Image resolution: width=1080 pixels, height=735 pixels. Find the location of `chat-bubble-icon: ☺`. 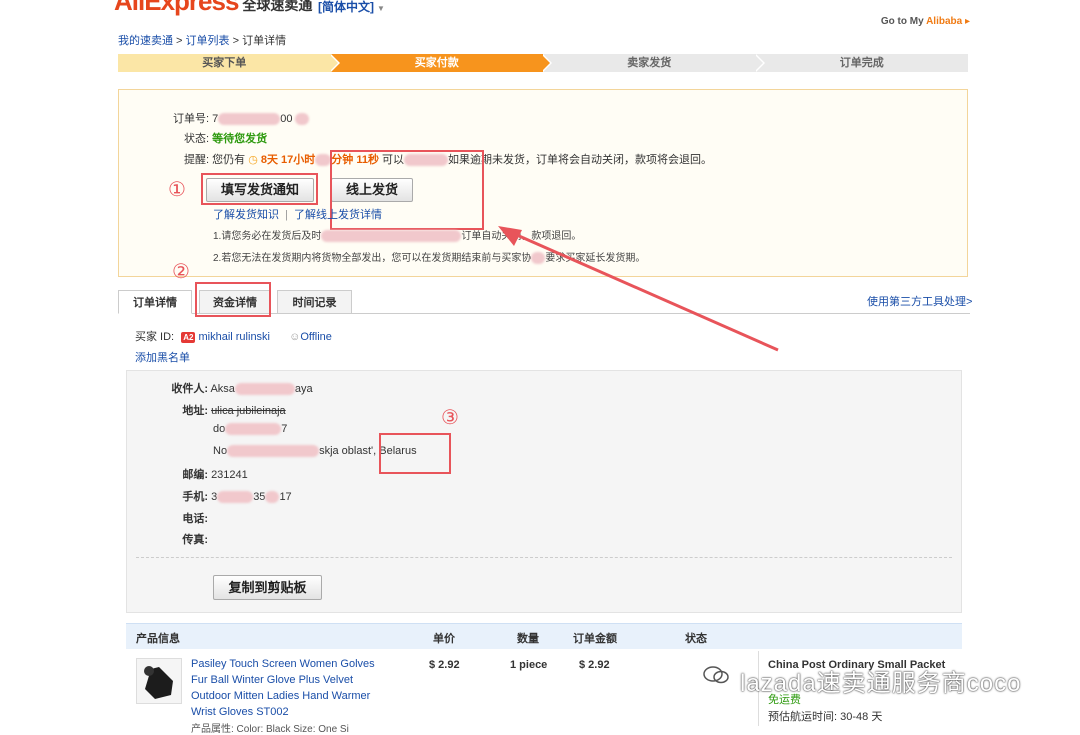

chat-bubble-icon: ☺ is located at coordinates (295, 337).